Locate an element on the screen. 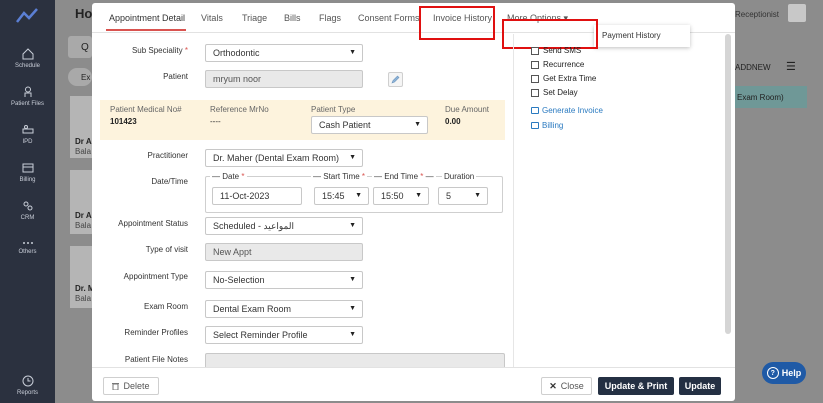  required-marker: * is located at coordinates (186, 50).